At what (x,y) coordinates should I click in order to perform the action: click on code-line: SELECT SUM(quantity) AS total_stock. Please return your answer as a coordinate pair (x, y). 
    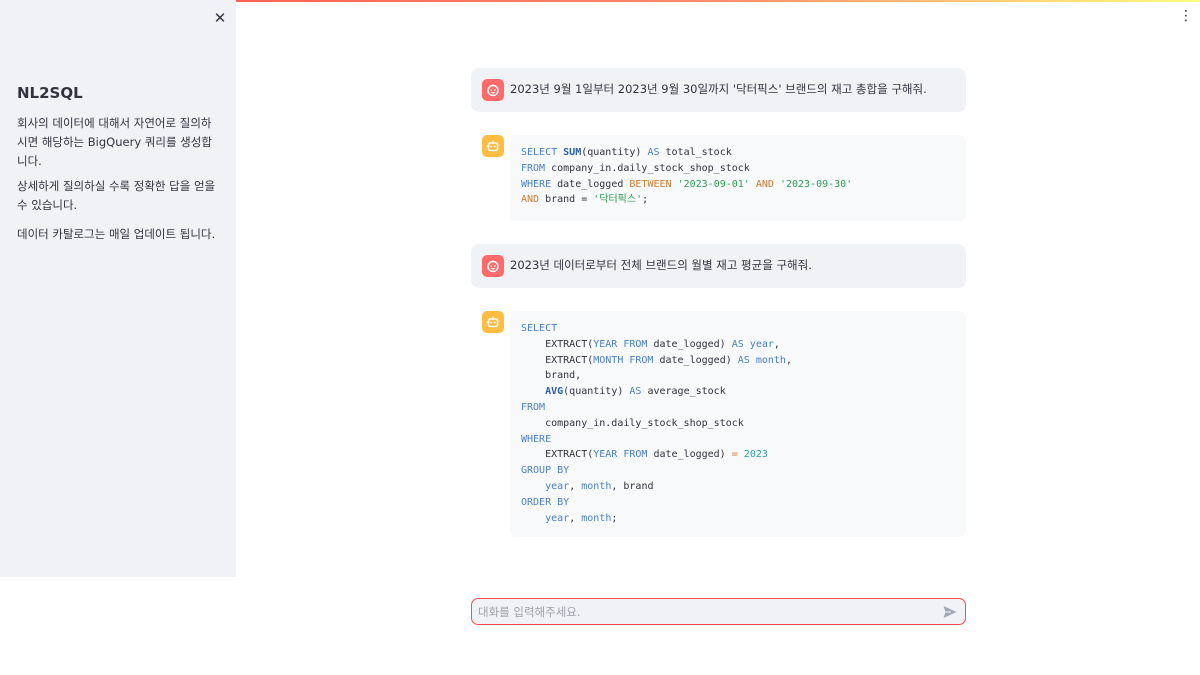
    Looking at the image, I should click on (626, 152).